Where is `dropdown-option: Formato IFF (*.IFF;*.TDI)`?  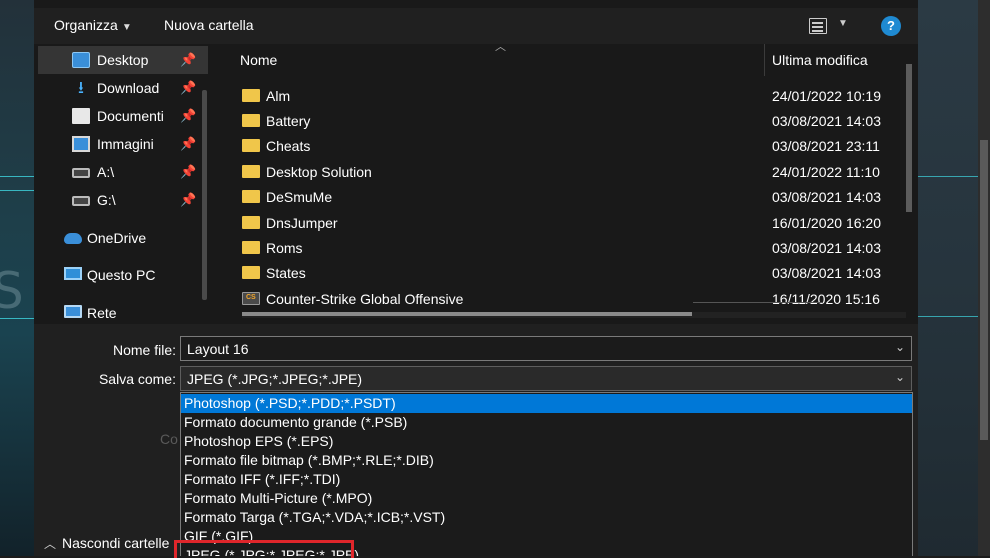
dropdown-option: Formato IFF (*.IFF;*.TDI) is located at coordinates (546, 479).